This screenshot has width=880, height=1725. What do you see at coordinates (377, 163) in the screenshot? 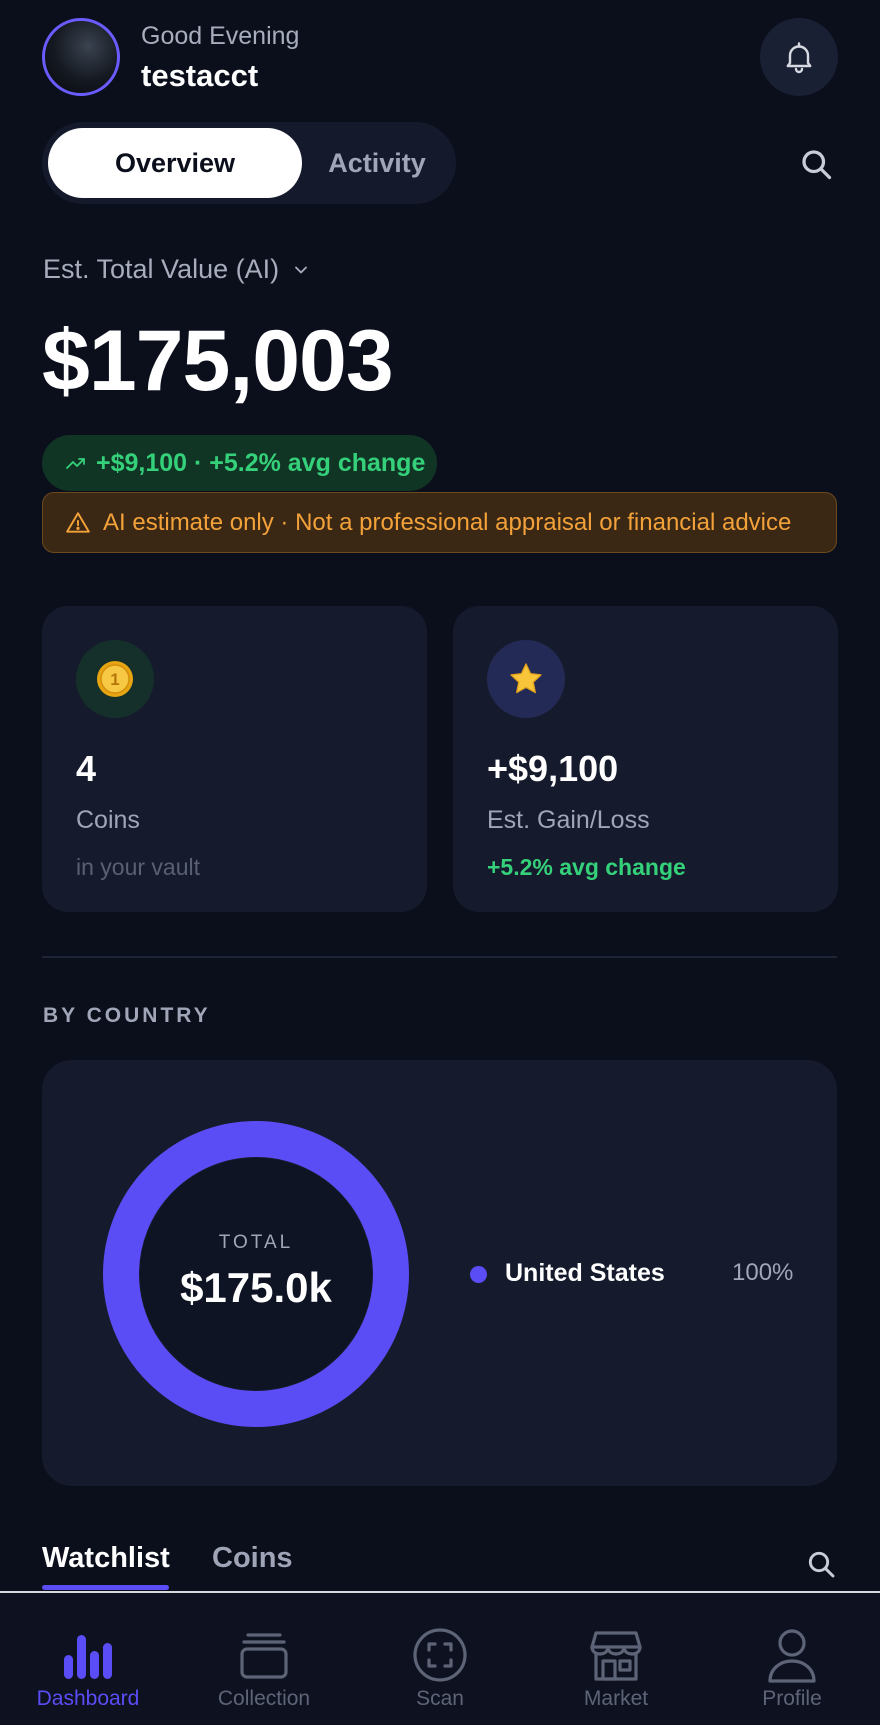
I see `tab-activity: Activity` at bounding box center [377, 163].